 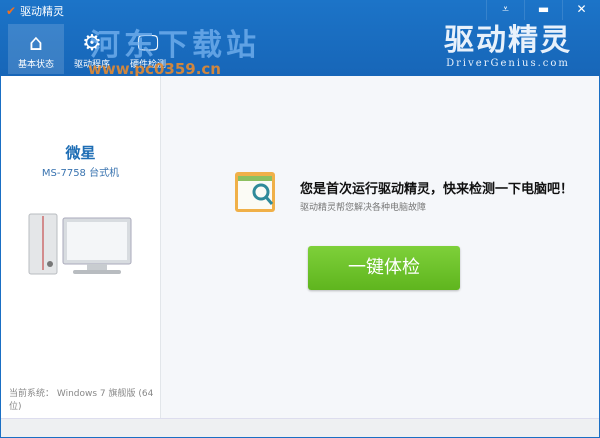 What do you see at coordinates (80, 244) in the screenshot?
I see `desktop-computer-icon` at bounding box center [80, 244].